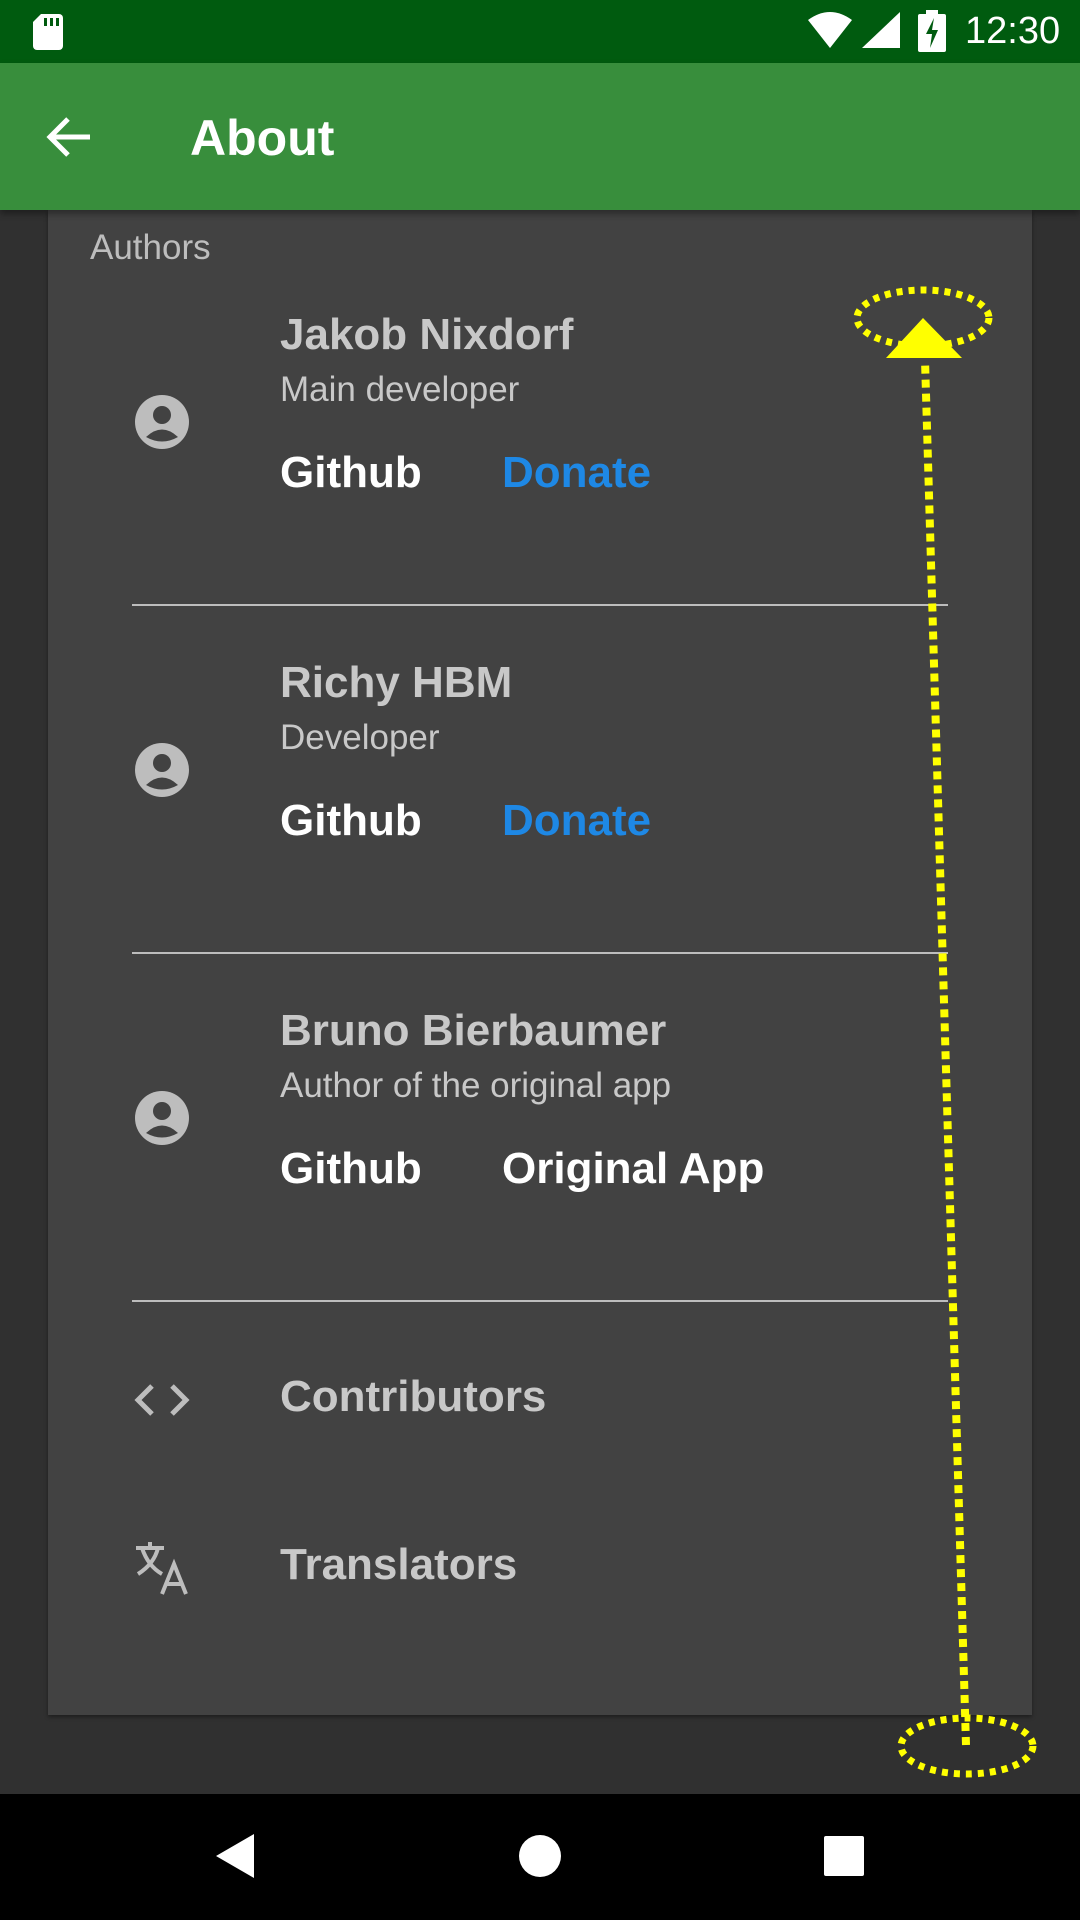 Image resolution: width=1080 pixels, height=1920 pixels. I want to click on contributors-label: Contributors, so click(413, 1396).